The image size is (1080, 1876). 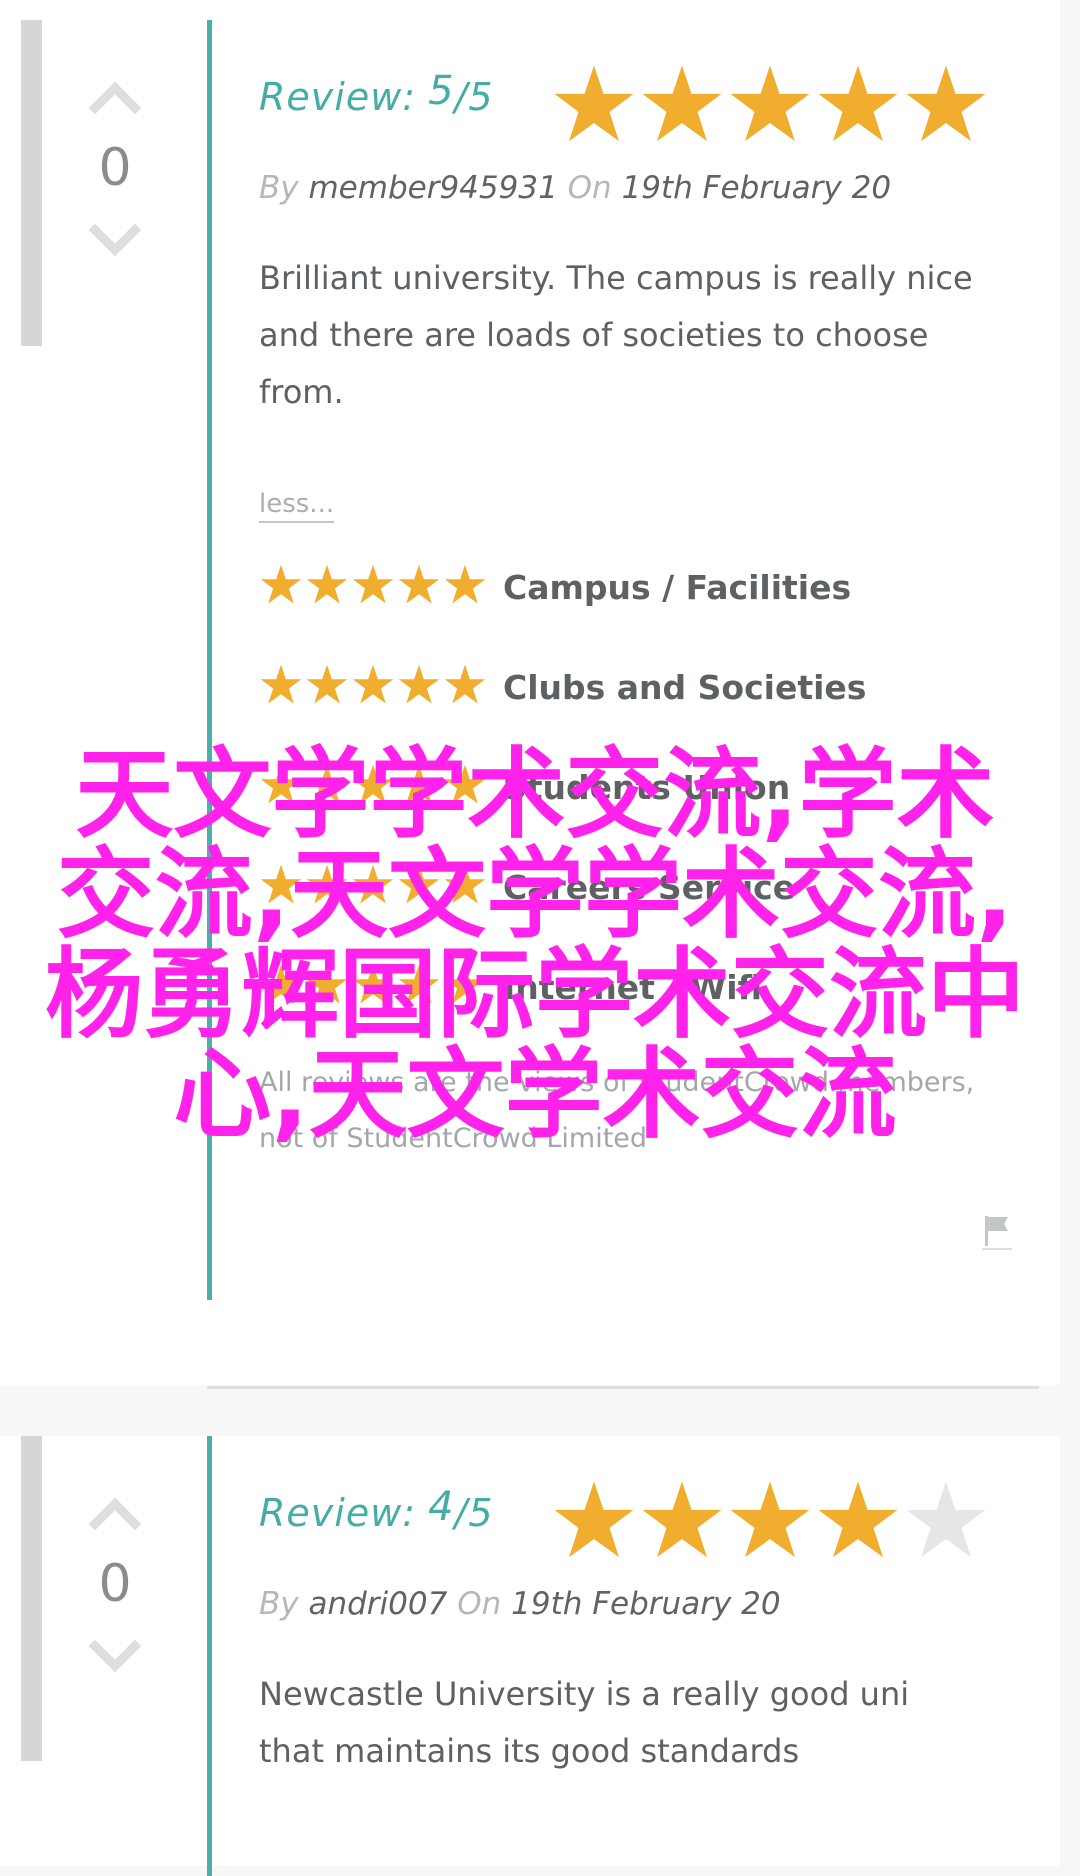 What do you see at coordinates (633, 987) in the screenshot?
I see `category-label: Internet / Wifi` at bounding box center [633, 987].